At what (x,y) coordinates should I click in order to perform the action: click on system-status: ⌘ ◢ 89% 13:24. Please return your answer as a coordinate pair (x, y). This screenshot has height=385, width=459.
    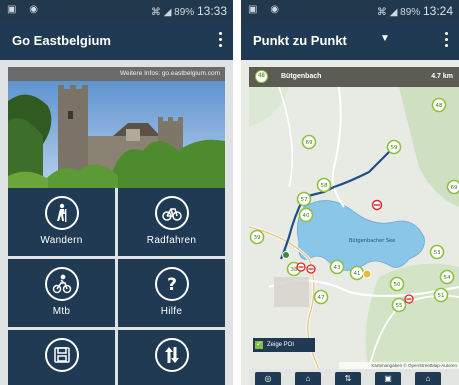
    Looking at the image, I should click on (415, 11).